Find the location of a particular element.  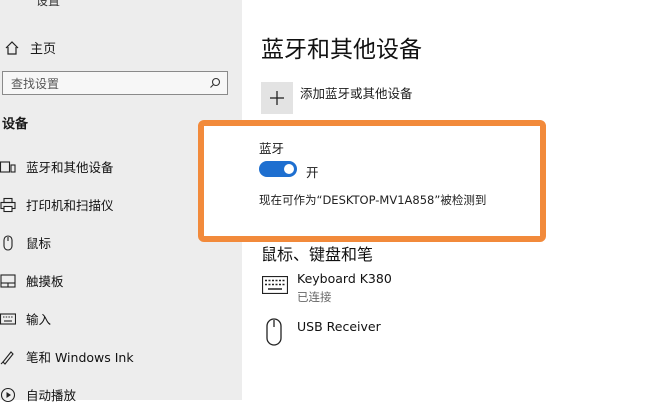

sidebar-item-label: 输入 is located at coordinates (39, 319).